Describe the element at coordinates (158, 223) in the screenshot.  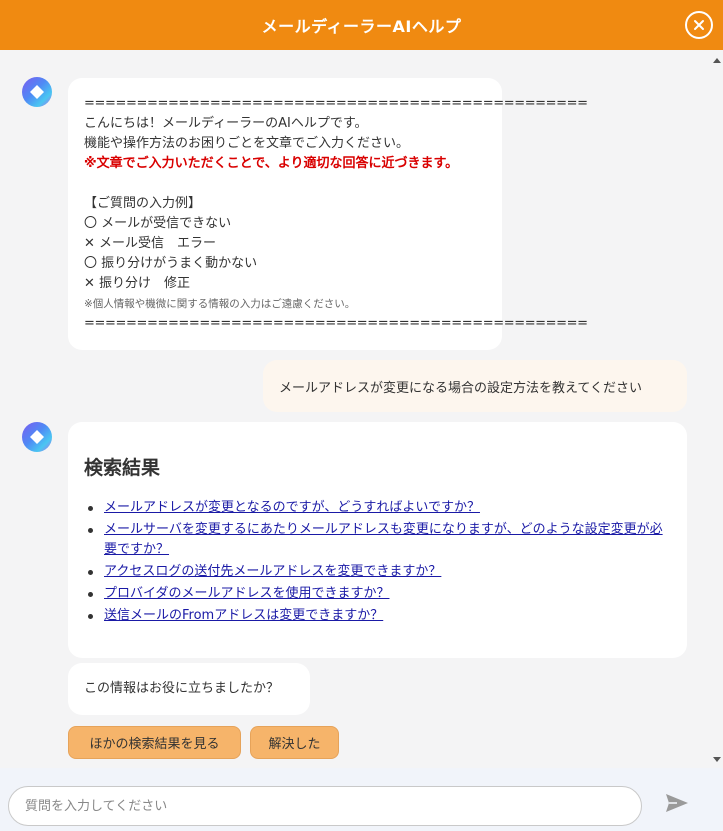
I see `example-item: 〇 メールが受信できない` at that location.